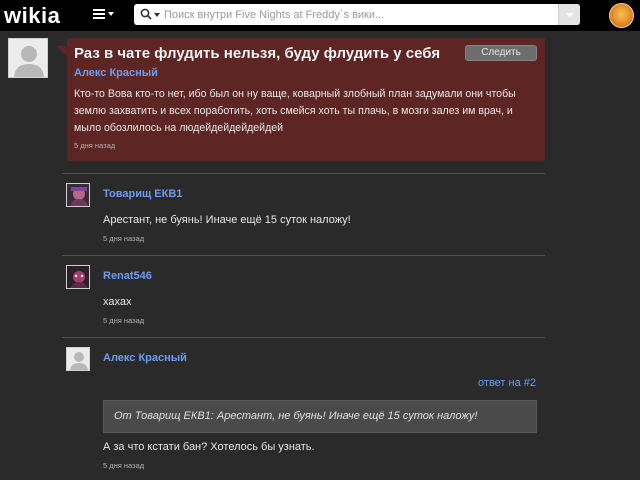 The width and height of the screenshot is (640, 480). I want to click on search-box, so click(357, 14).